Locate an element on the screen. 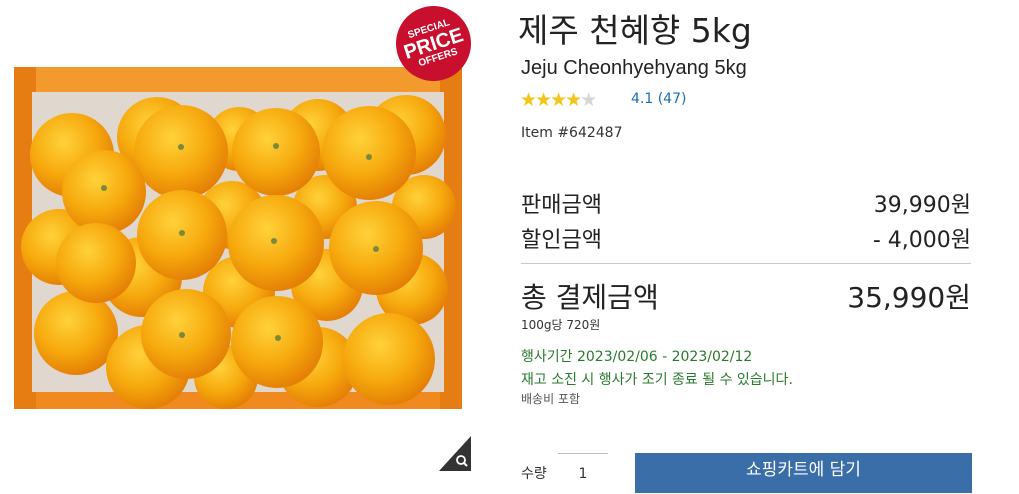  discount-value: - 4,000원 is located at coordinates (921, 240).